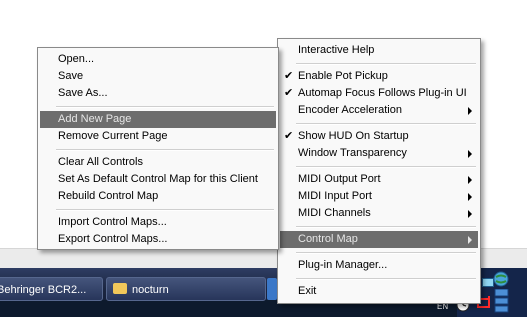 This screenshot has width=527, height=317. What do you see at coordinates (379, 153) in the screenshot?
I see `menu-item-window-transparency: Window Transparency` at bounding box center [379, 153].